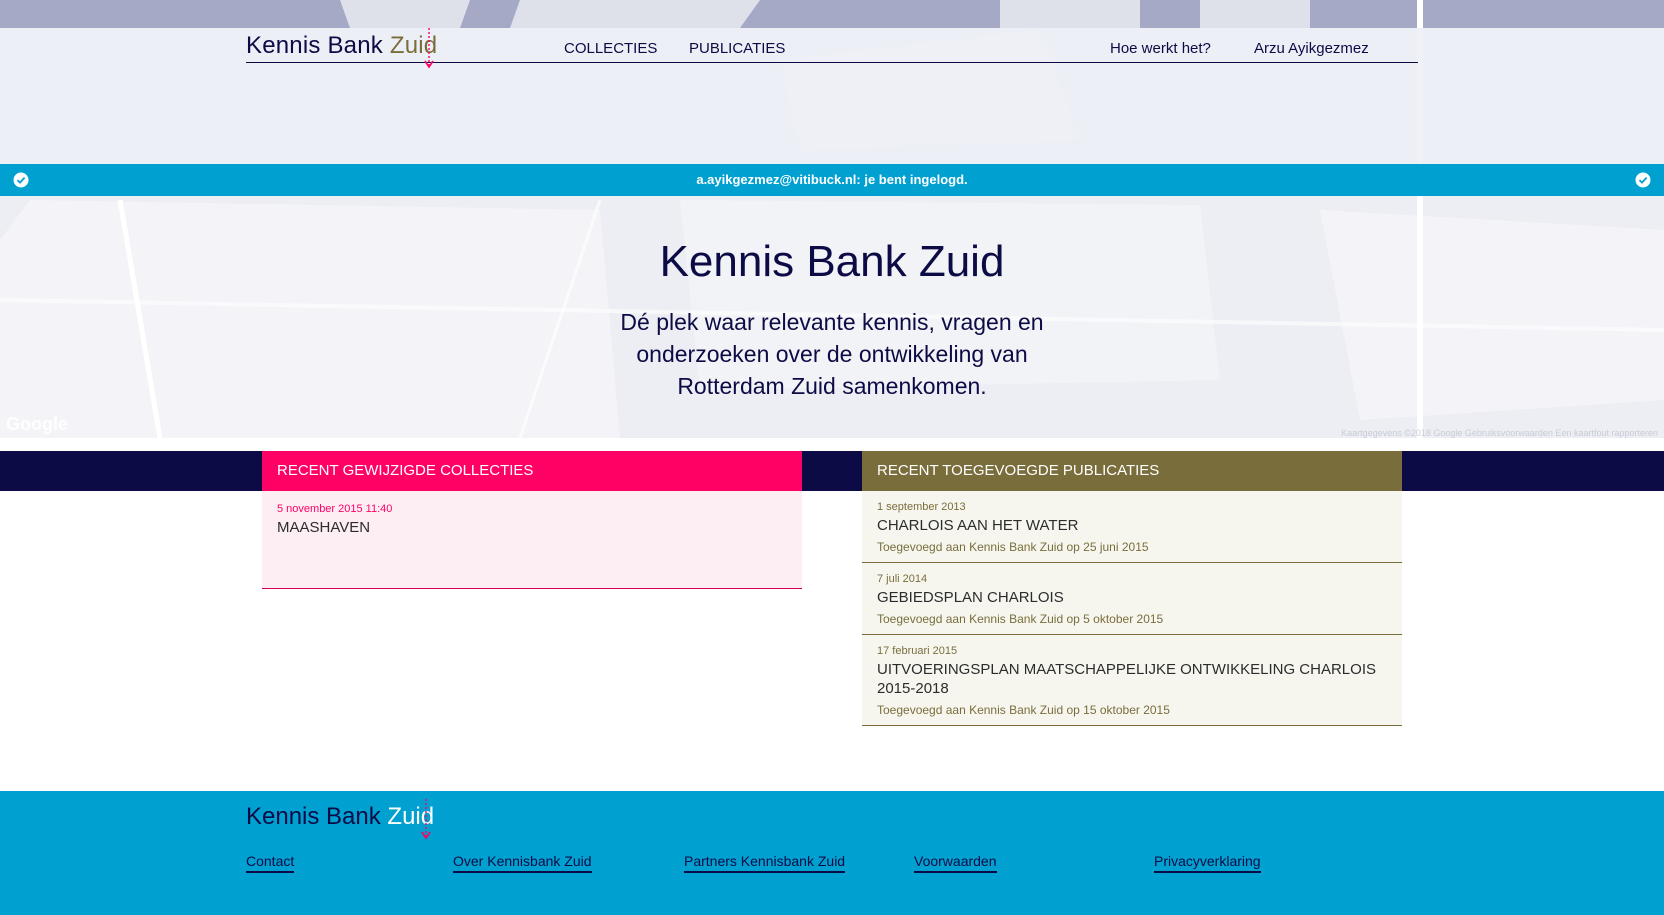 Image resolution: width=1664 pixels, height=915 pixels. What do you see at coordinates (832, 261) in the screenshot?
I see `hero-title: Kennis Bank Zuid` at bounding box center [832, 261].